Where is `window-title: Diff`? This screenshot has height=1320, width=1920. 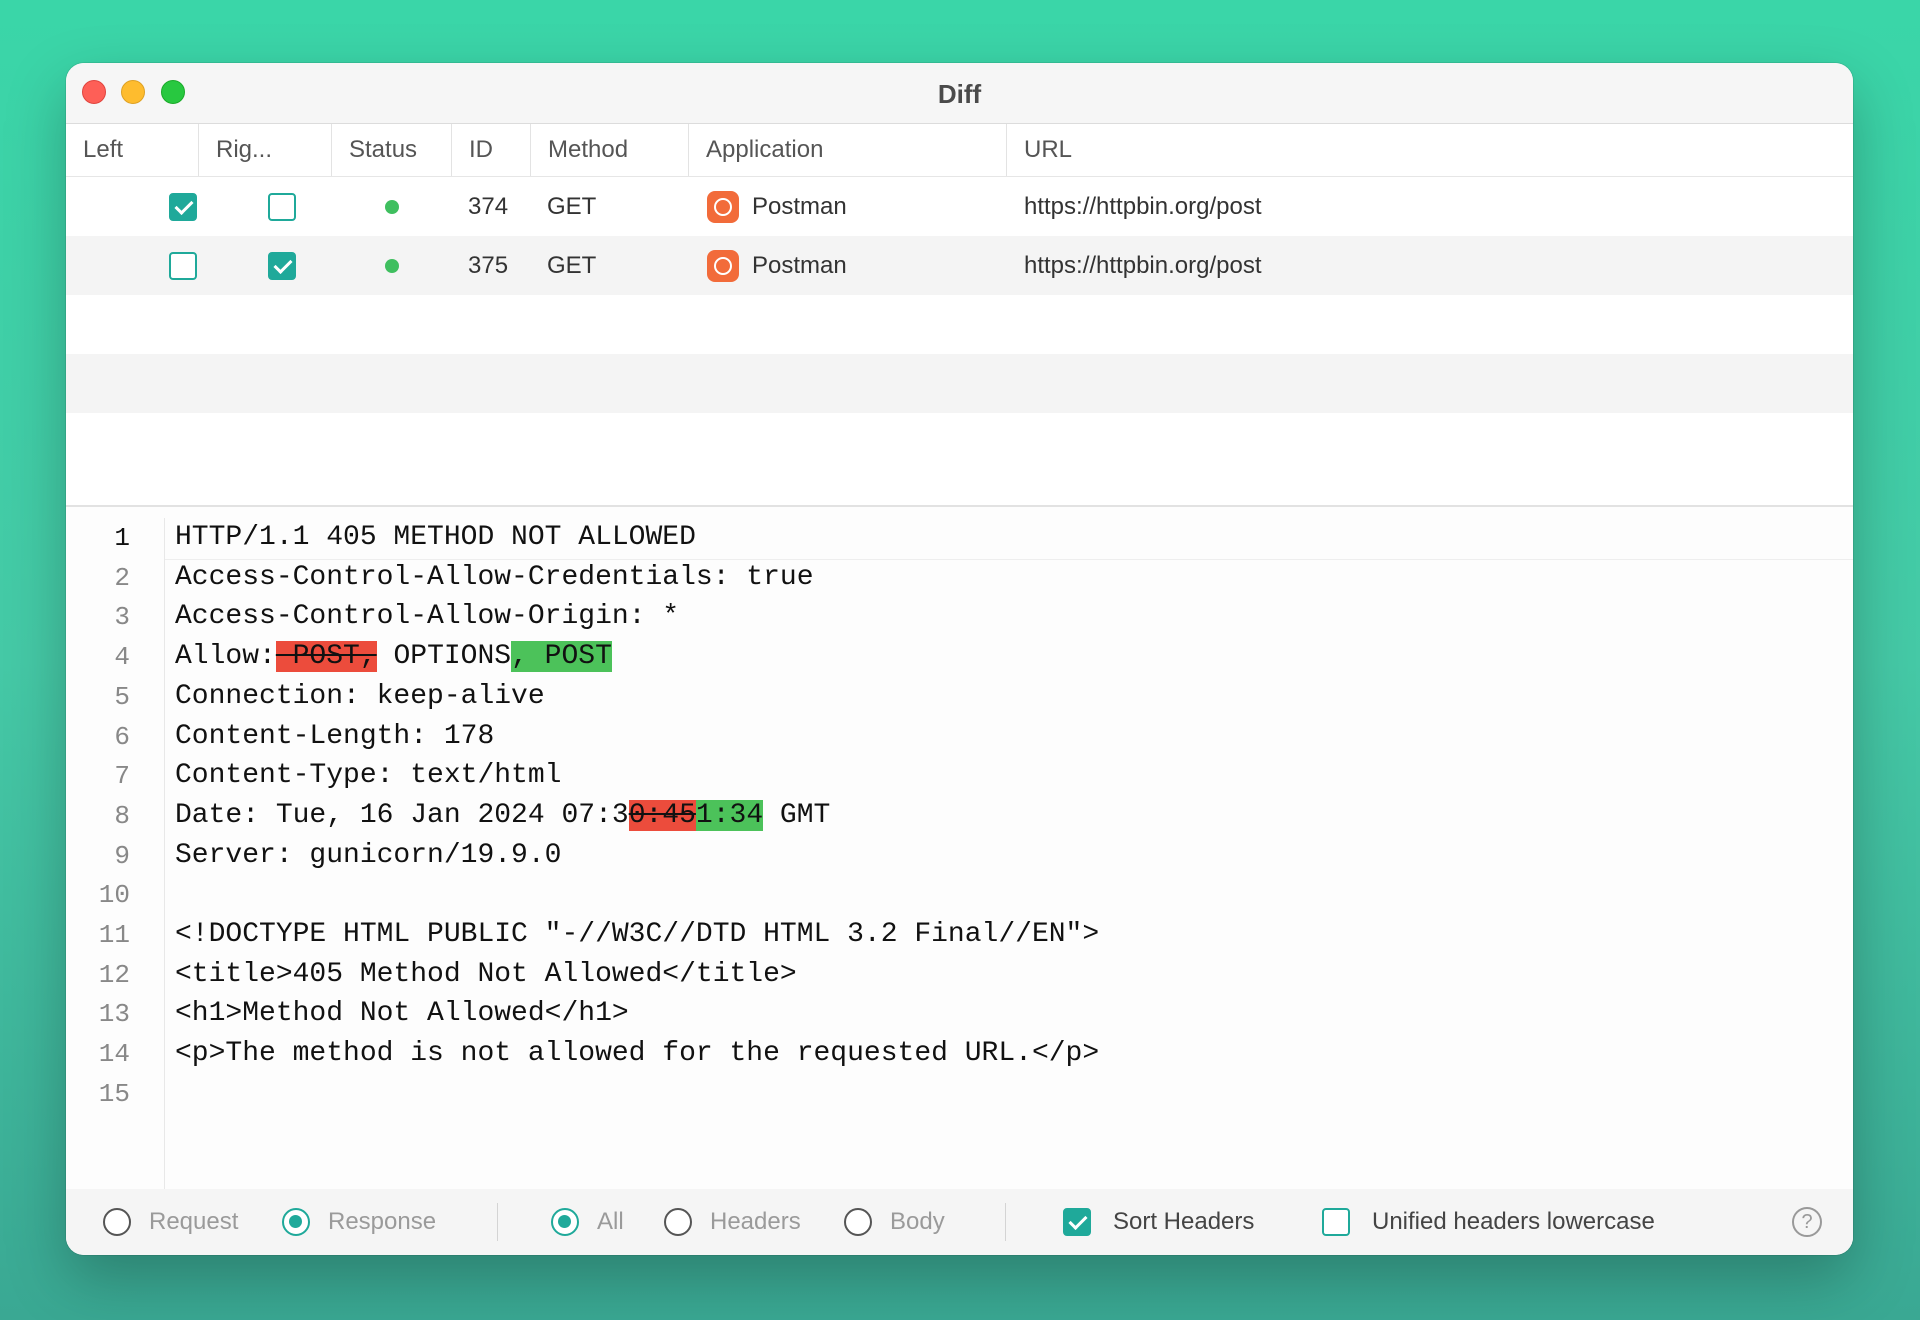
window-title: Diff is located at coordinates (959, 94).